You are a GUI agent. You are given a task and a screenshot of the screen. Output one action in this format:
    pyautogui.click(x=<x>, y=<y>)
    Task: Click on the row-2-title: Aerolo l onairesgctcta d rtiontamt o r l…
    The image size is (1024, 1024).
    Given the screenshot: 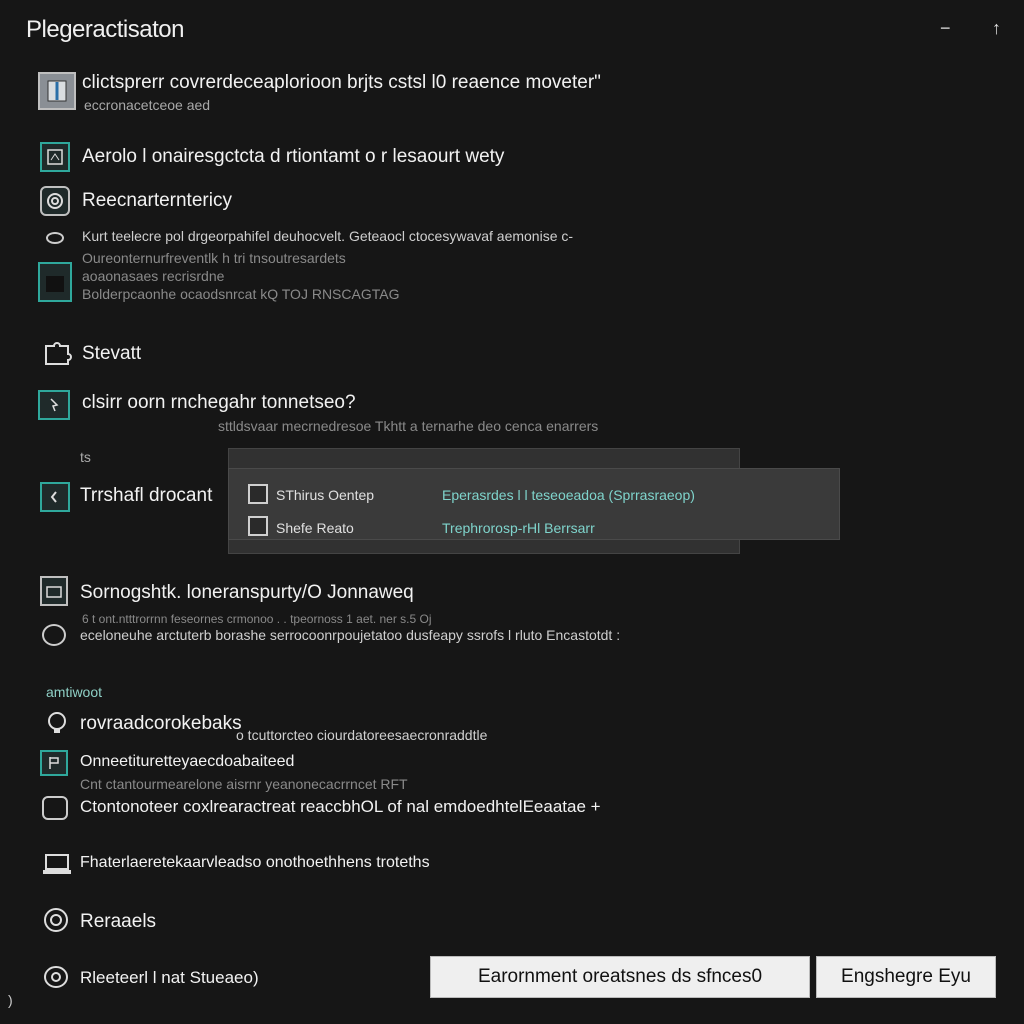 What is the action you would take?
    pyautogui.click(x=293, y=157)
    